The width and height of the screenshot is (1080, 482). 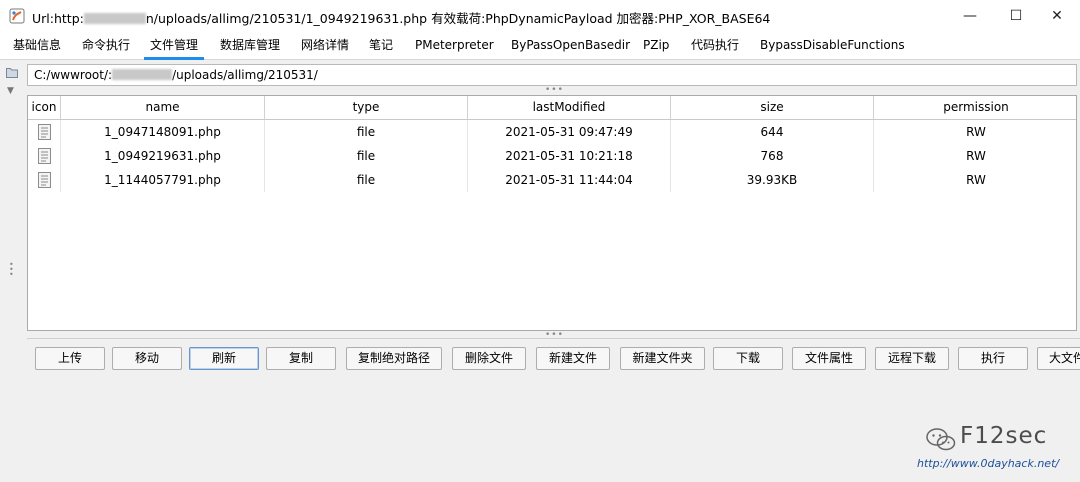 What do you see at coordinates (394, 358) in the screenshot?
I see `copy-absolute-path-button: 复制绝对路径` at bounding box center [394, 358].